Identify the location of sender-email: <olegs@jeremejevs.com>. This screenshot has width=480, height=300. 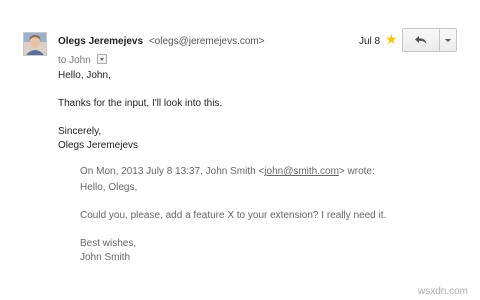
(206, 41).